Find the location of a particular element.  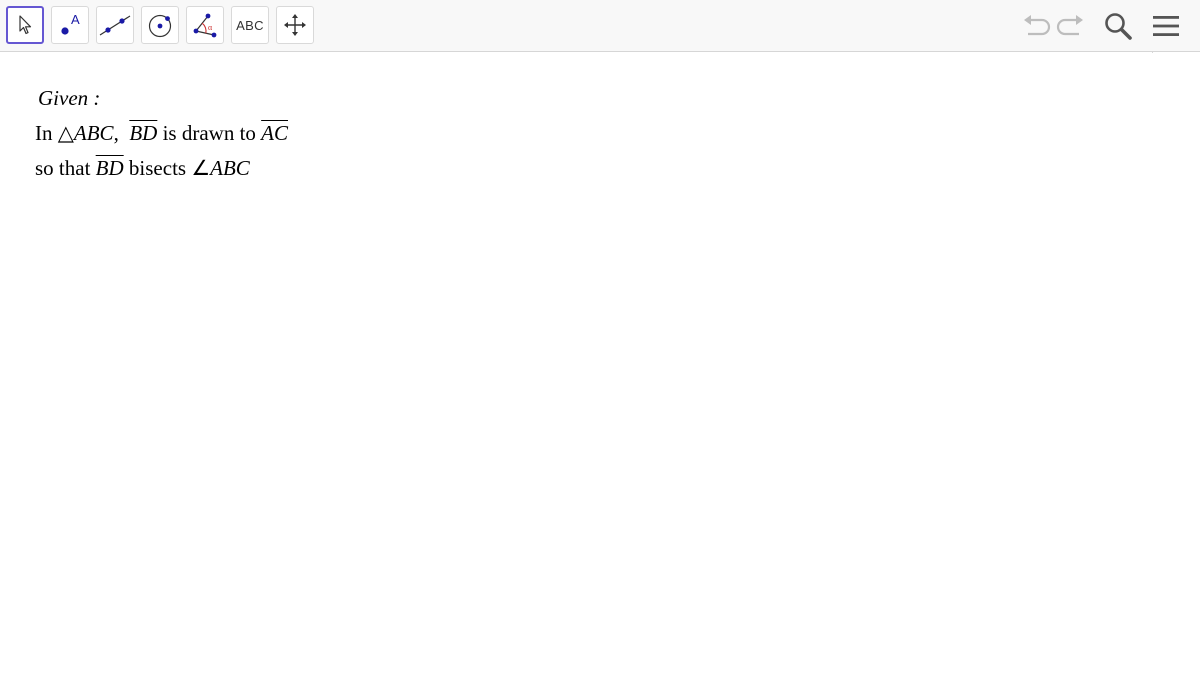

triangle-name: ABC is located at coordinates (93, 133).